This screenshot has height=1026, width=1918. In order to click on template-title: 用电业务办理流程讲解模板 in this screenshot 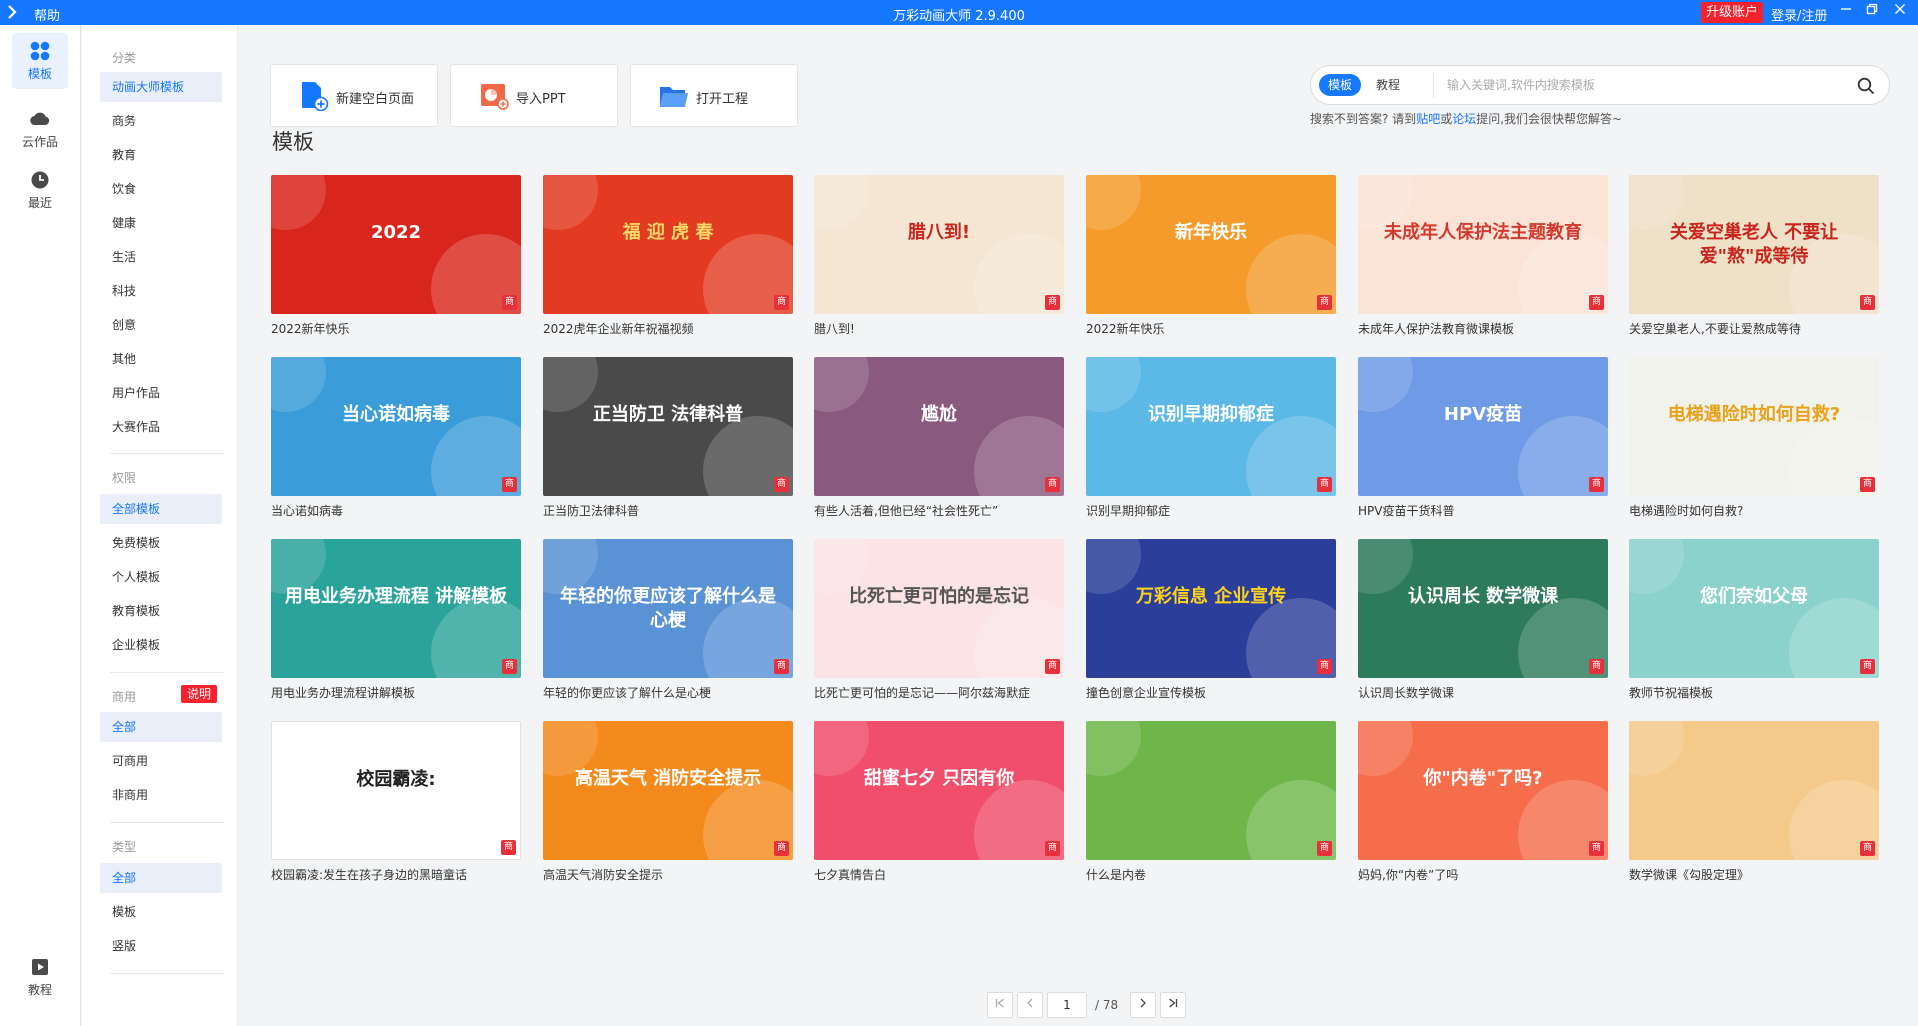, I will do `click(401, 692)`.